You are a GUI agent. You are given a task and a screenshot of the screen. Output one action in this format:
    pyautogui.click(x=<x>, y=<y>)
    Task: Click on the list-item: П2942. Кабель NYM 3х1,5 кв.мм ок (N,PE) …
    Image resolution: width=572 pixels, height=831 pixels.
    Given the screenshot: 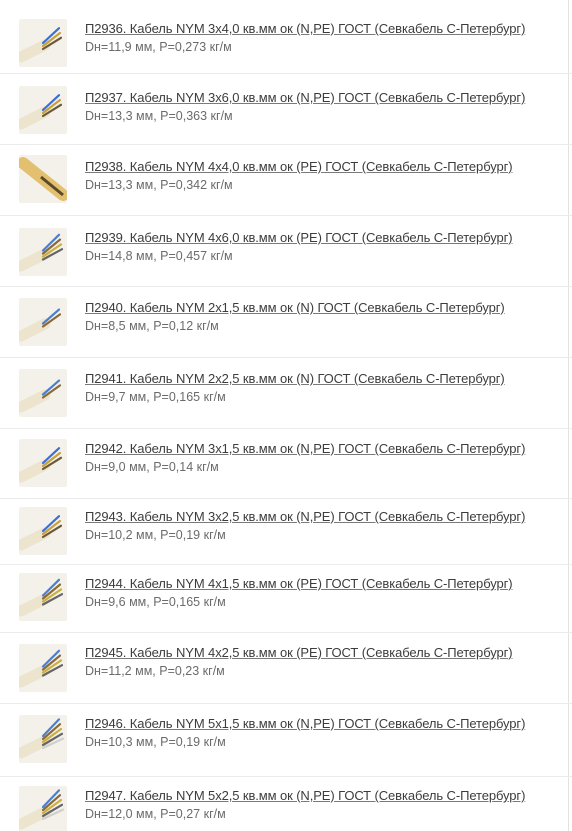 What is the action you would take?
    pyautogui.click(x=286, y=464)
    